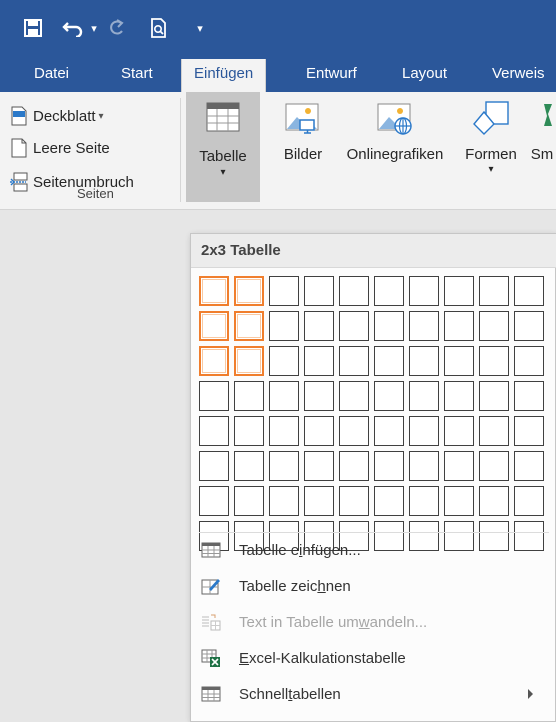 The height and width of the screenshot is (722, 556). What do you see at coordinates (373, 658) in the screenshot?
I see `menu-item-excel-kalkulationstabelle: Excel-Kalkulationstabelle` at bounding box center [373, 658].